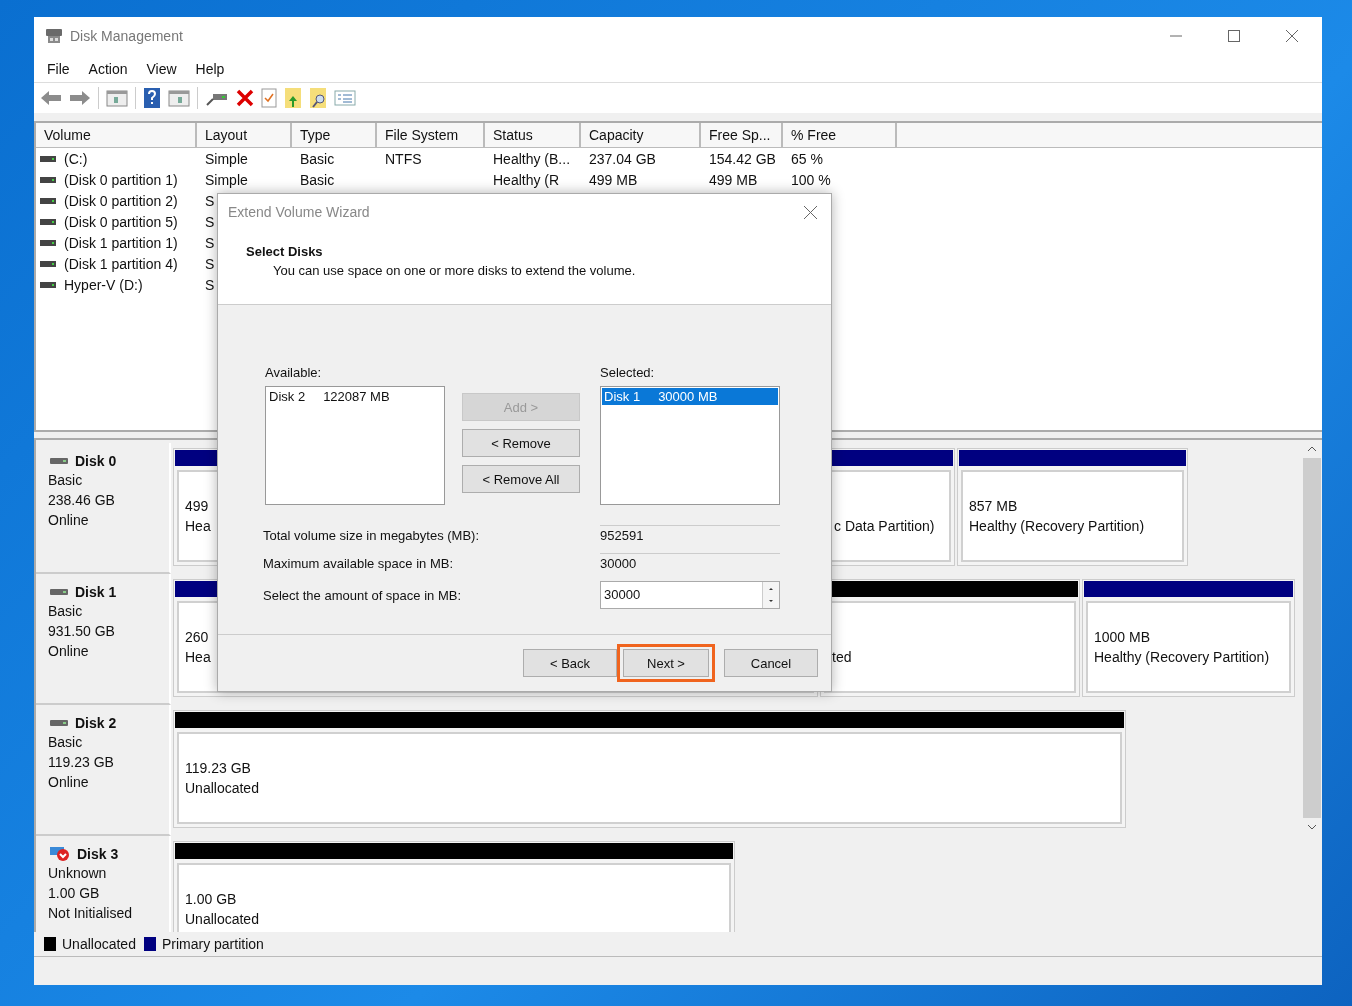 The image size is (1352, 1006). I want to click on action-button: < Remove, so click(521, 443).